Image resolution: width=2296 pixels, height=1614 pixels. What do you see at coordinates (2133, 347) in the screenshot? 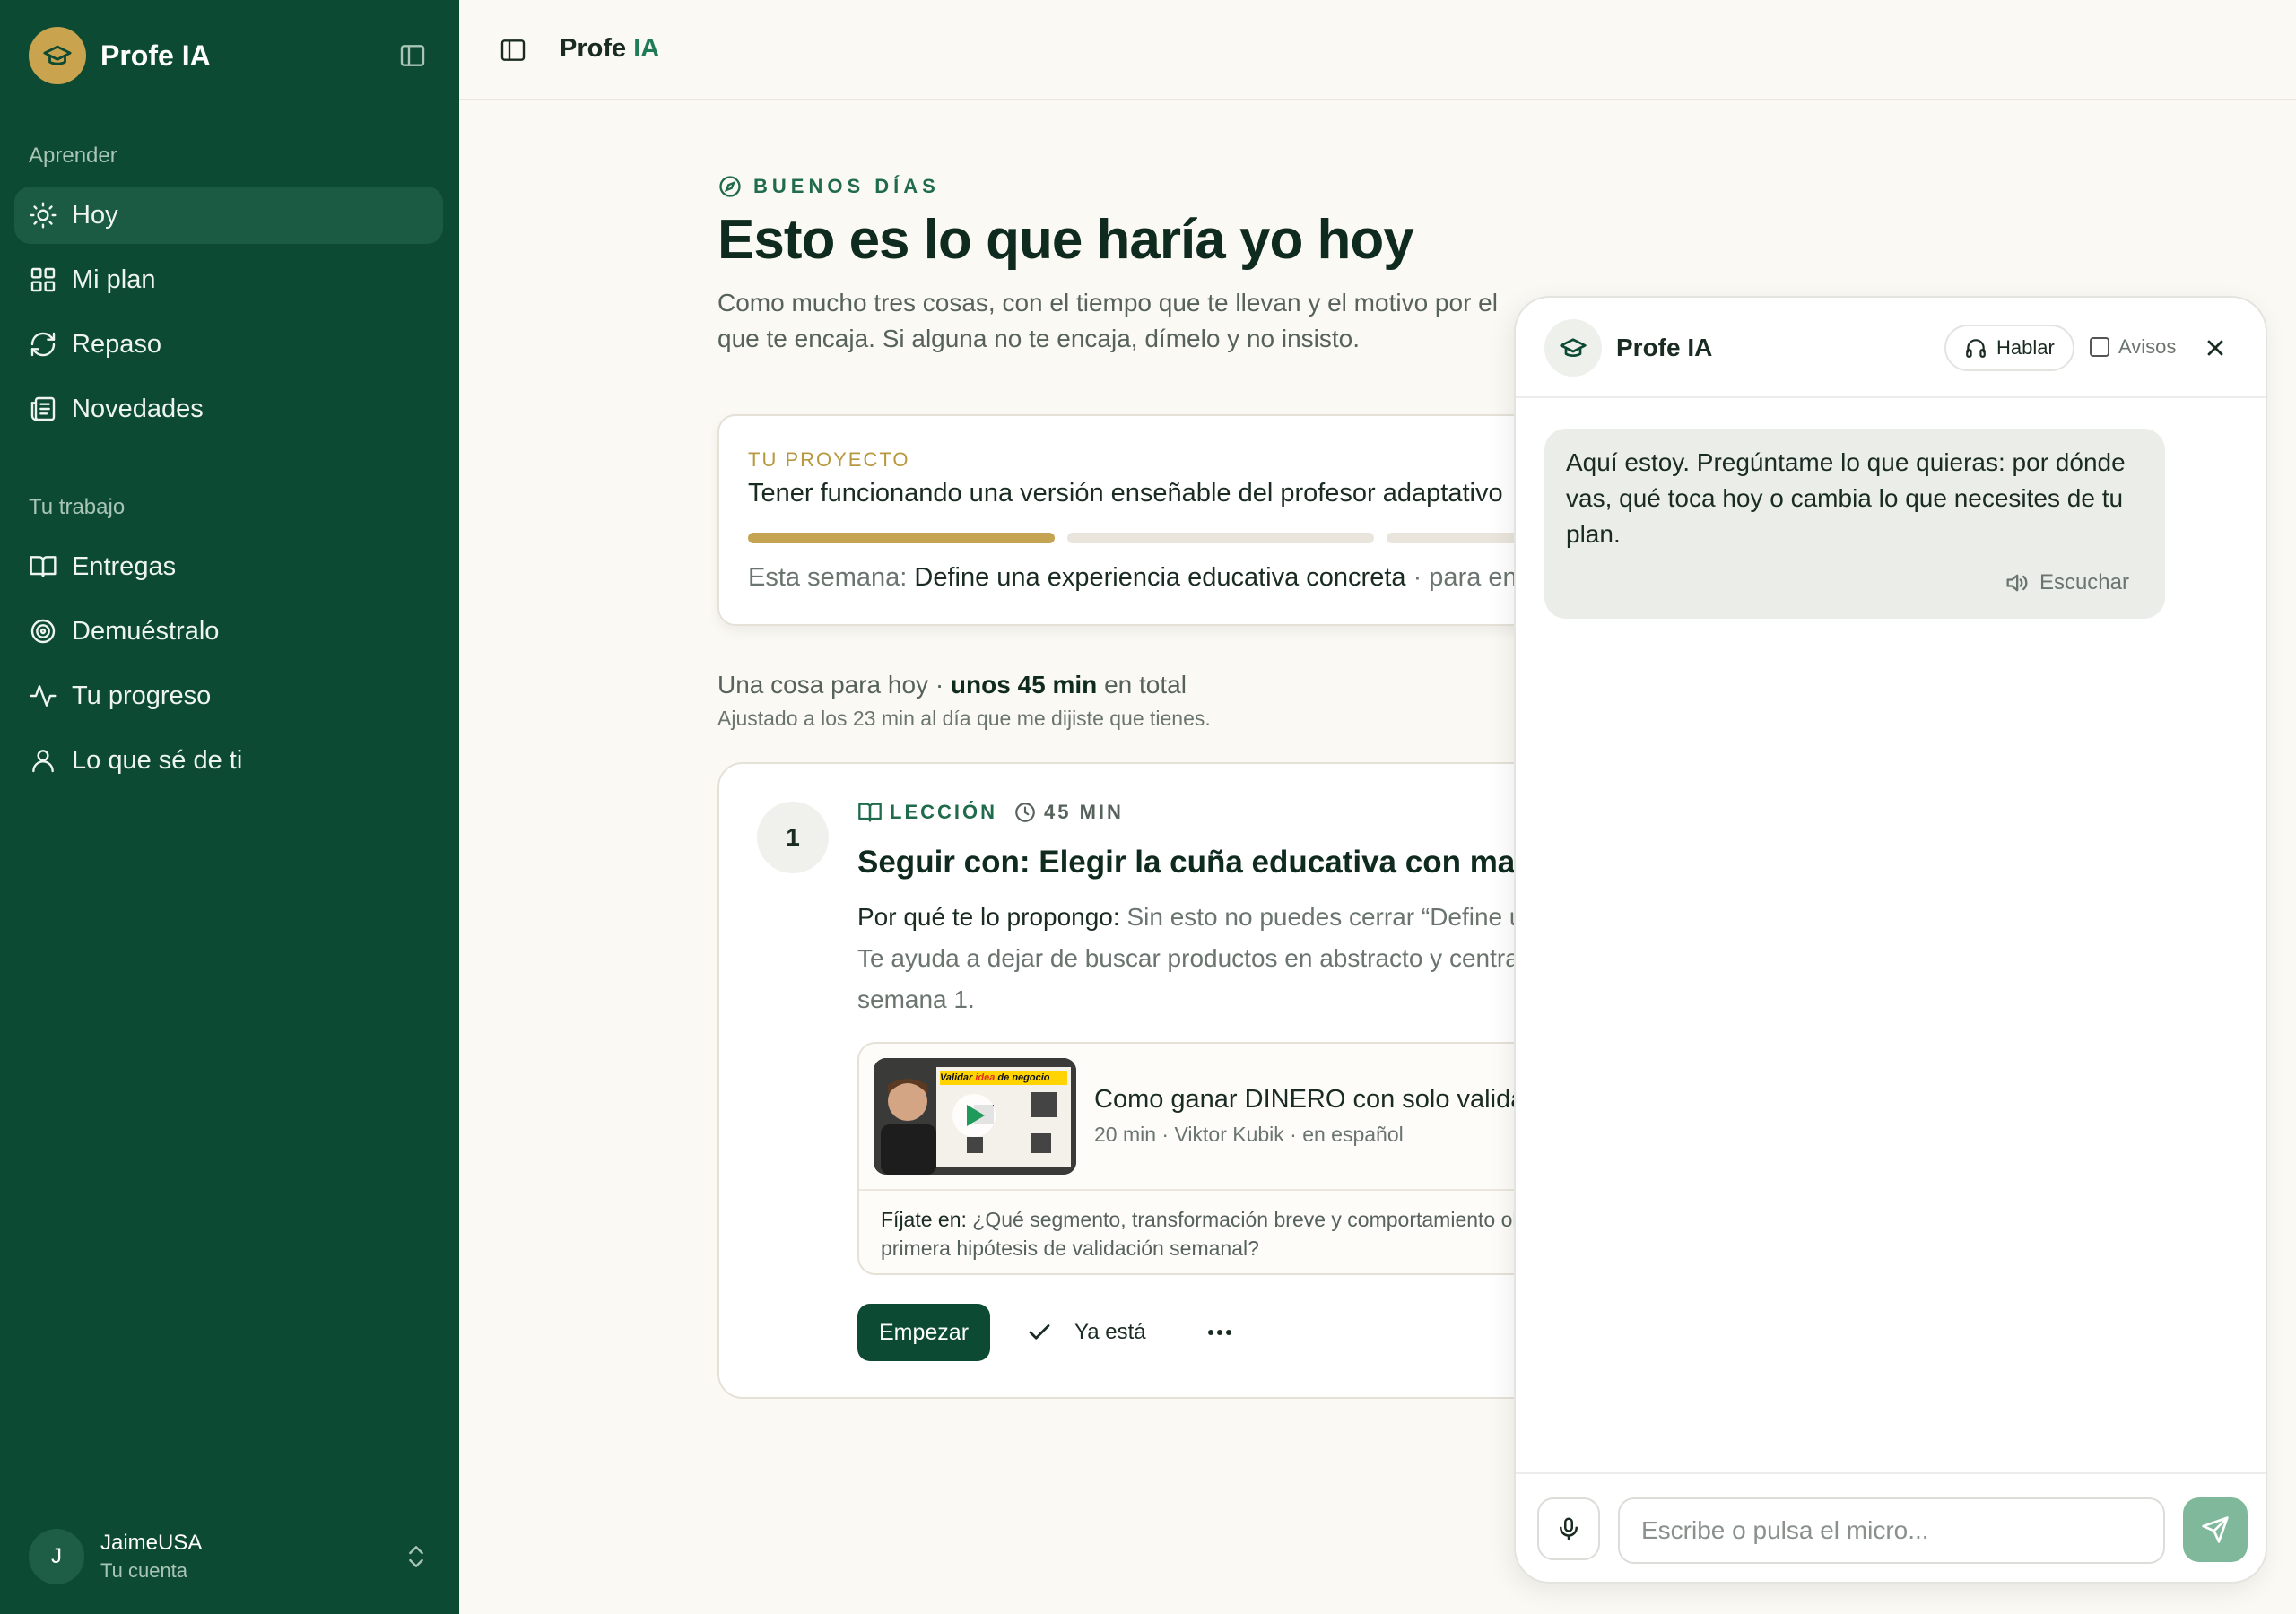
I see `alerts-checkbox: Avisos` at bounding box center [2133, 347].